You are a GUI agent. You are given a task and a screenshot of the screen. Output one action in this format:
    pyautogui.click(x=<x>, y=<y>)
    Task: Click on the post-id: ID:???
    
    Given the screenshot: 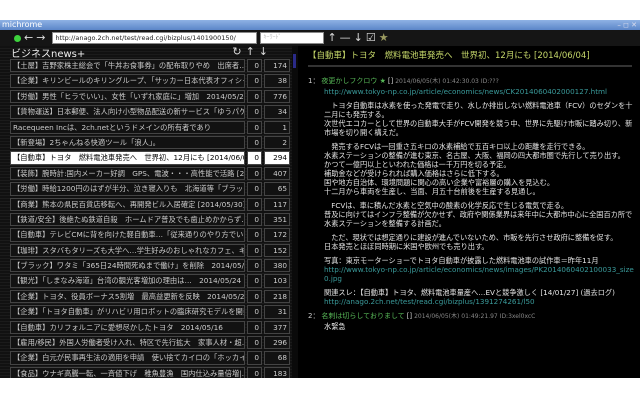 What is the action you would take?
    pyautogui.click(x=490, y=81)
    